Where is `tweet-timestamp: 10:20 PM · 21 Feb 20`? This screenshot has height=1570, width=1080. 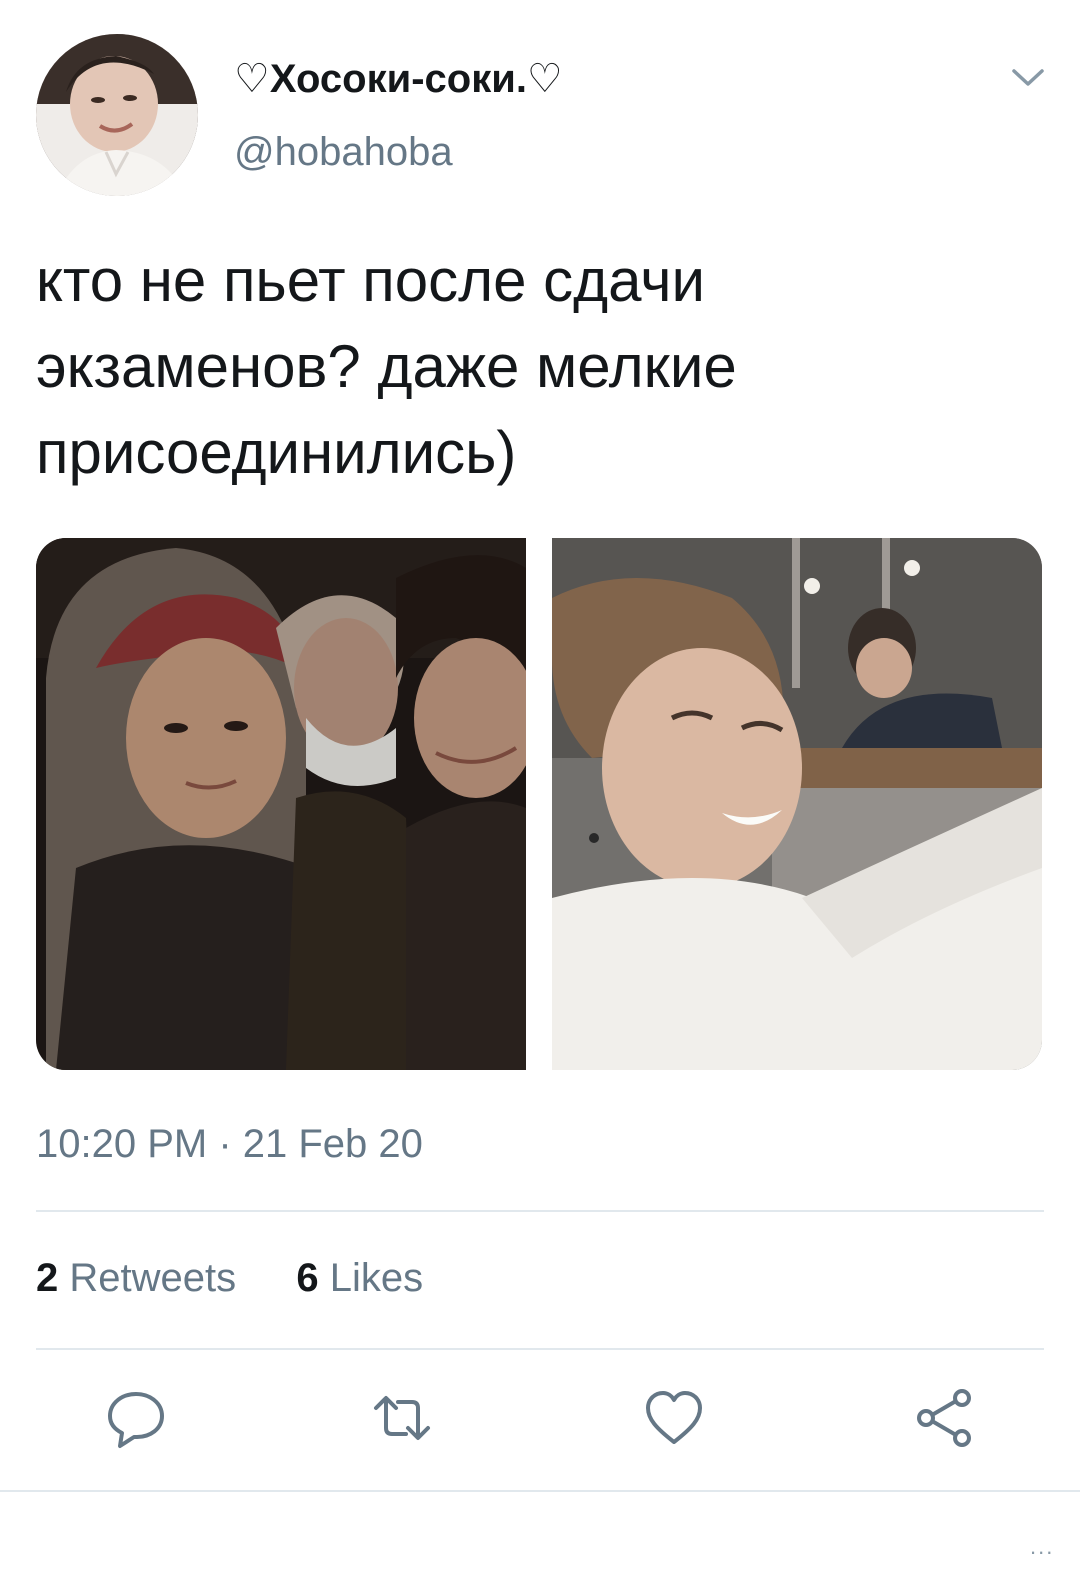 tweet-timestamp: 10:20 PM · 21 Feb 20 is located at coordinates (229, 1144).